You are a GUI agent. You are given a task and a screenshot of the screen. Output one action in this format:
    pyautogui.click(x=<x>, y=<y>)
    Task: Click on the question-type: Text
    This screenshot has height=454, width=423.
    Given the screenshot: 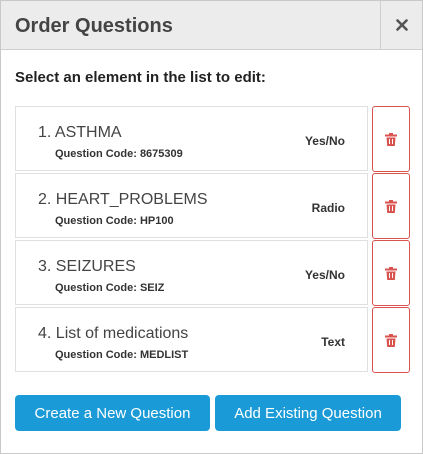 What is the action you would take?
    pyautogui.click(x=333, y=342)
    